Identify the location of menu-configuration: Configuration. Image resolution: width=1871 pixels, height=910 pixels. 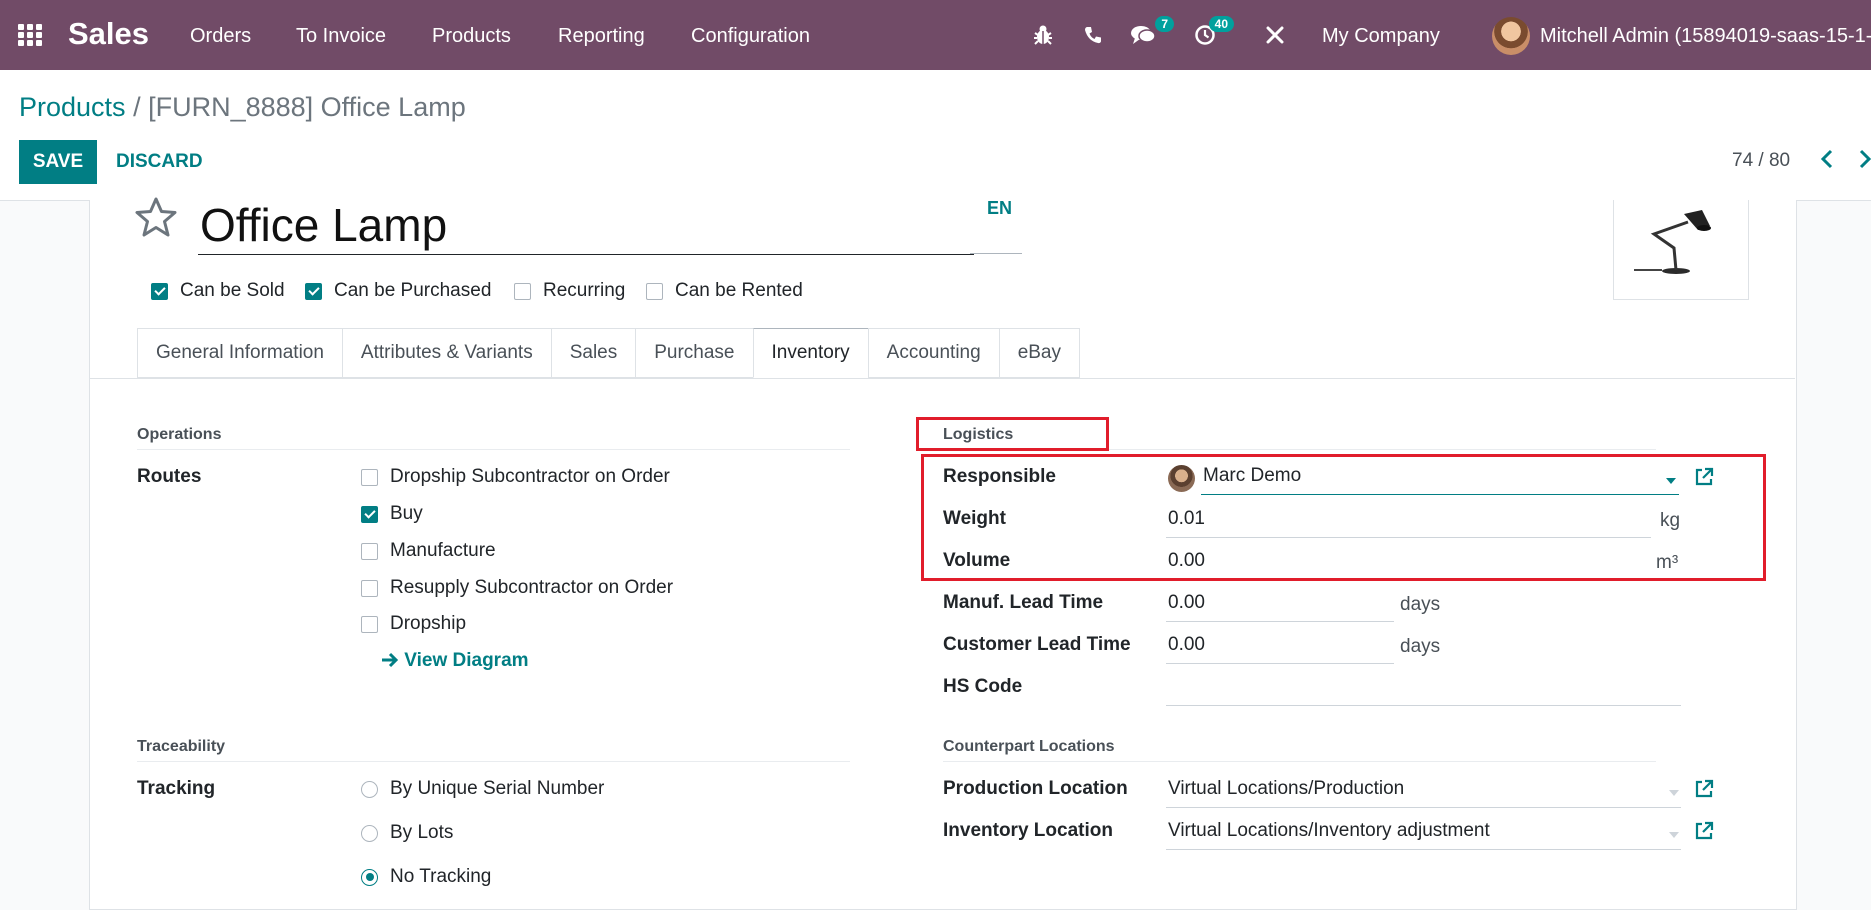
(750, 36).